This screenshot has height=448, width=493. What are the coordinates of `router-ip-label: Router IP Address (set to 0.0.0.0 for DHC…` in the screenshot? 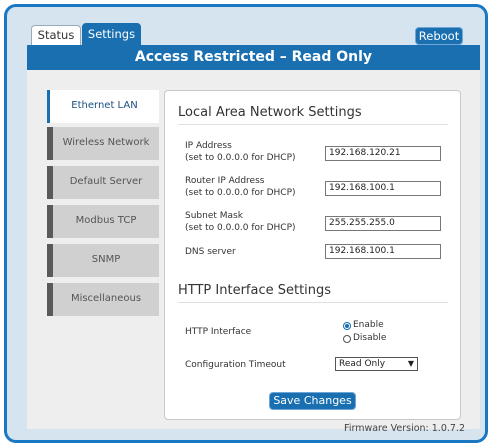 It's located at (240, 187).